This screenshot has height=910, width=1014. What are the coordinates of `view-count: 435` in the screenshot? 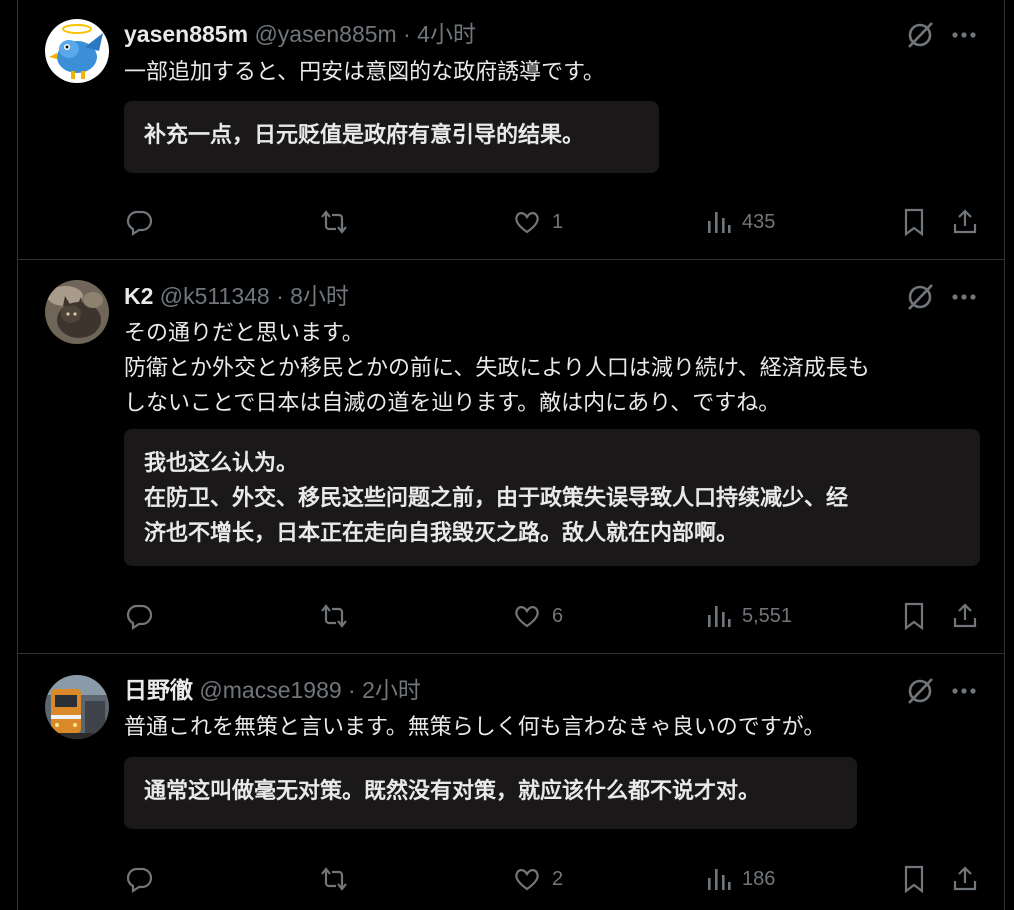 It's located at (759, 221).